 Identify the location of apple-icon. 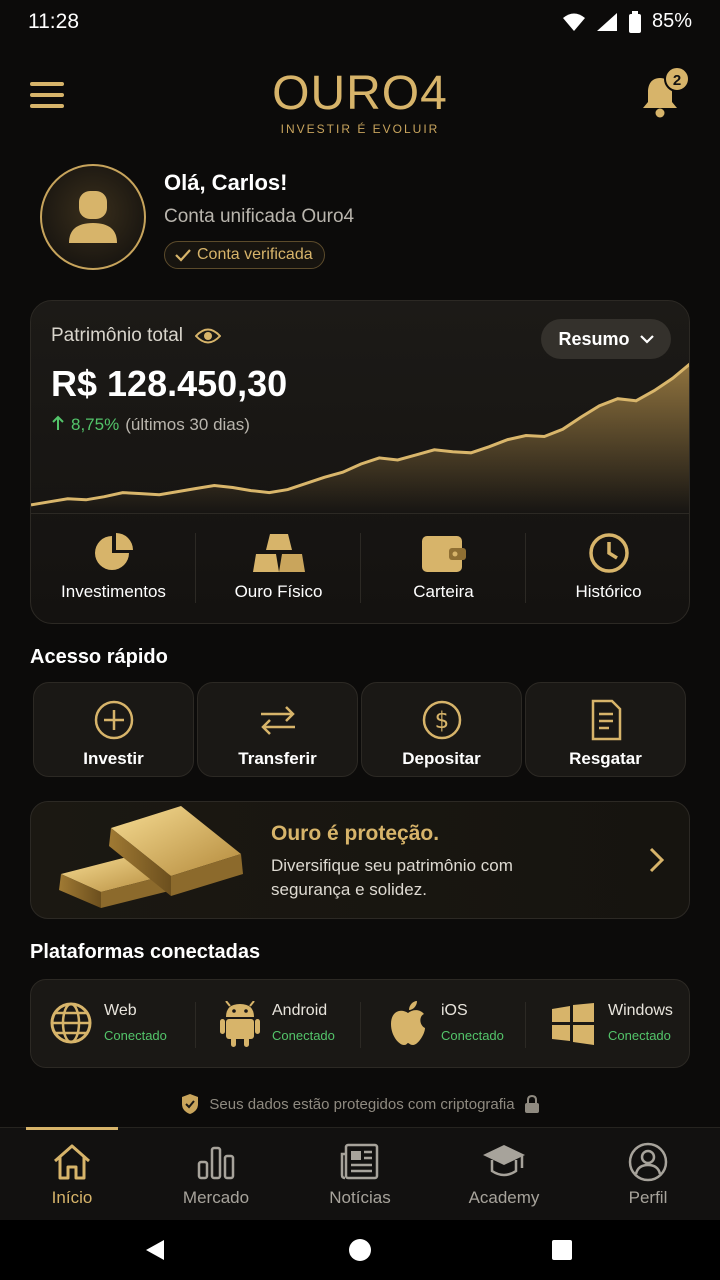
(408, 1023).